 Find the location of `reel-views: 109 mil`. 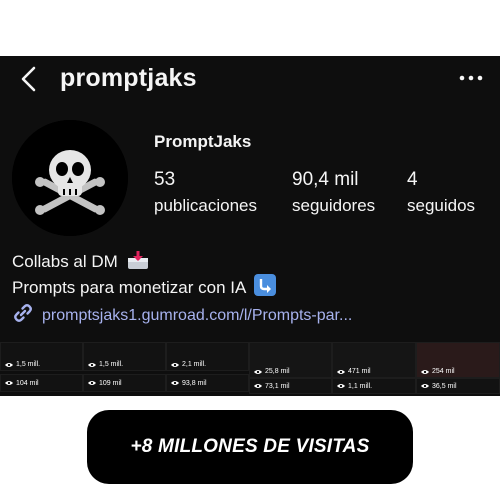

reel-views: 109 mil is located at coordinates (110, 383).